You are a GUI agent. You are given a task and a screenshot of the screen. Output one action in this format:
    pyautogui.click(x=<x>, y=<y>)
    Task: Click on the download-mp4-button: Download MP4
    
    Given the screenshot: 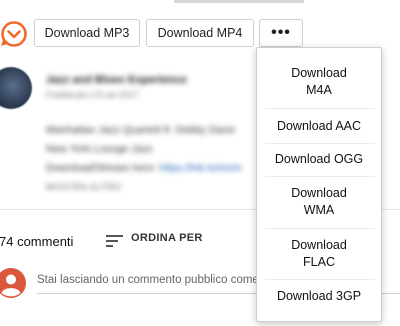 What is the action you would take?
    pyautogui.click(x=200, y=33)
    